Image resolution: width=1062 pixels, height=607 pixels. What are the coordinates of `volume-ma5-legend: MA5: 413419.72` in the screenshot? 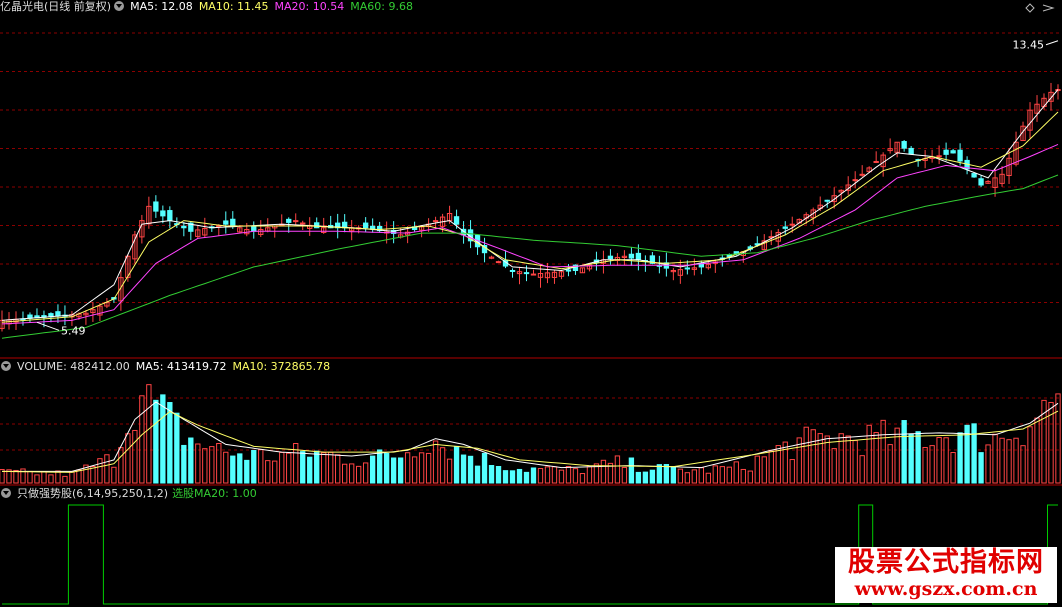 It's located at (181, 366).